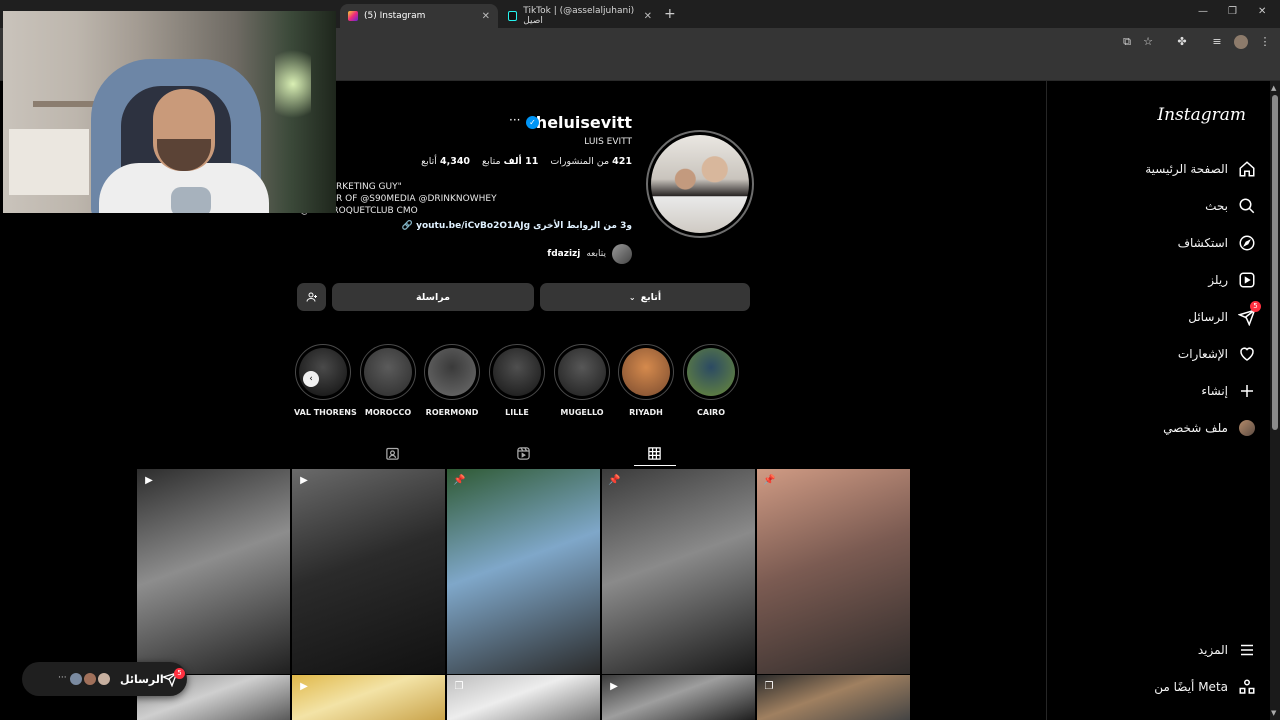 Image resolution: width=1280 pixels, height=720 pixels. Describe the element at coordinates (654, 453) in the screenshot. I see `tab-posts` at that location.